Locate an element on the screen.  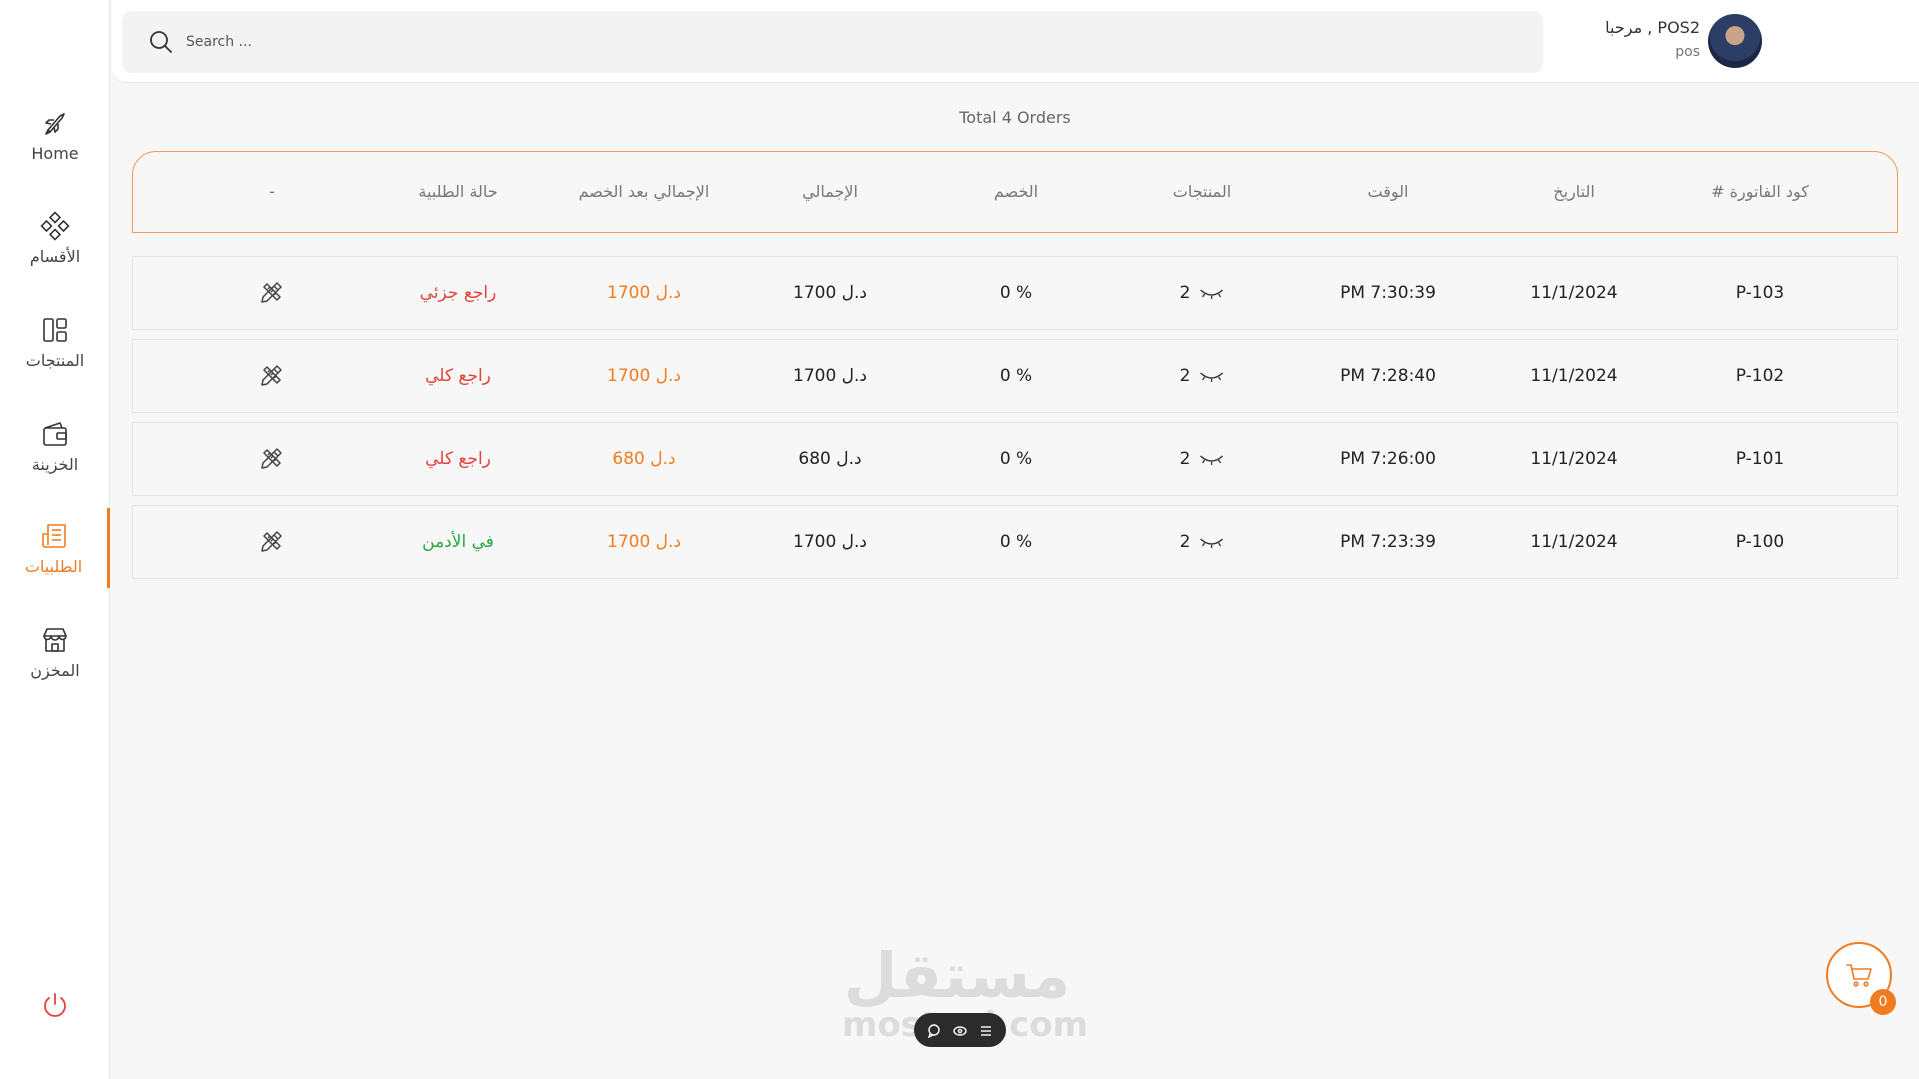
order-status-cell: في الأدمن is located at coordinates (458, 542).